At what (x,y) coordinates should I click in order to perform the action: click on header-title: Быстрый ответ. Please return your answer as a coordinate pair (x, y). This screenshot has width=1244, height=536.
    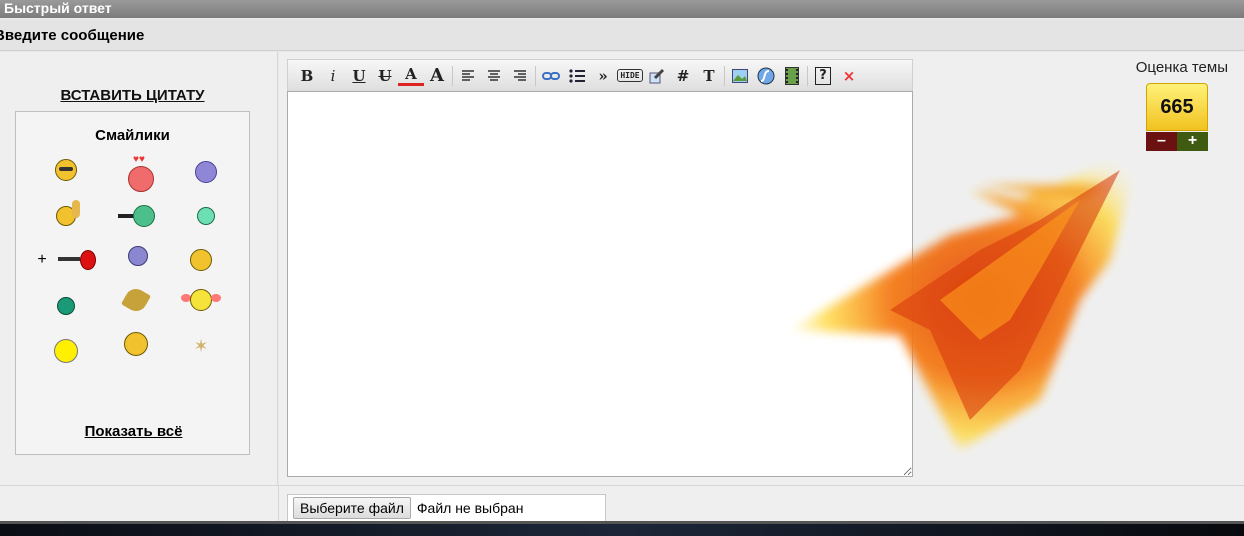
    Looking at the image, I should click on (58, 8).